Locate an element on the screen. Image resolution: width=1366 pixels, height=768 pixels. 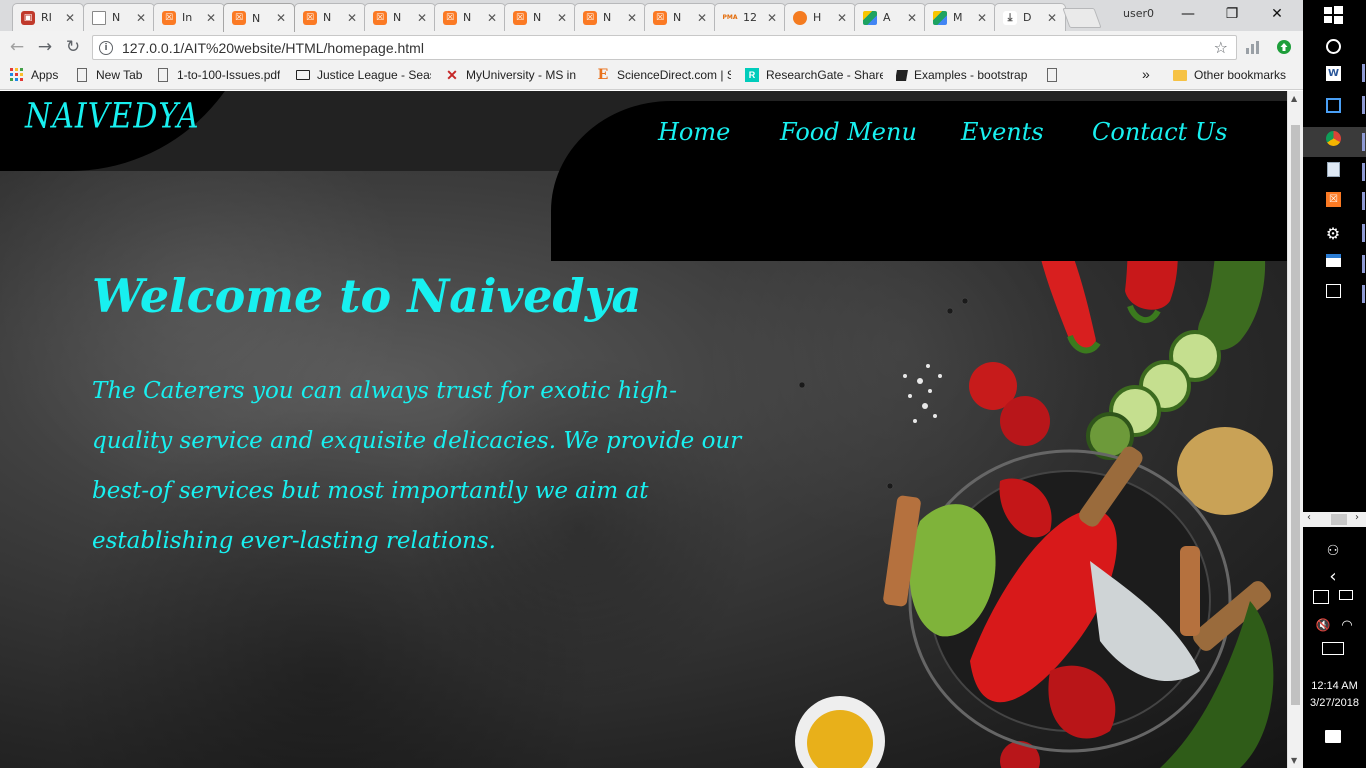
reload-icon: ↻ is located at coordinates (73, 47).